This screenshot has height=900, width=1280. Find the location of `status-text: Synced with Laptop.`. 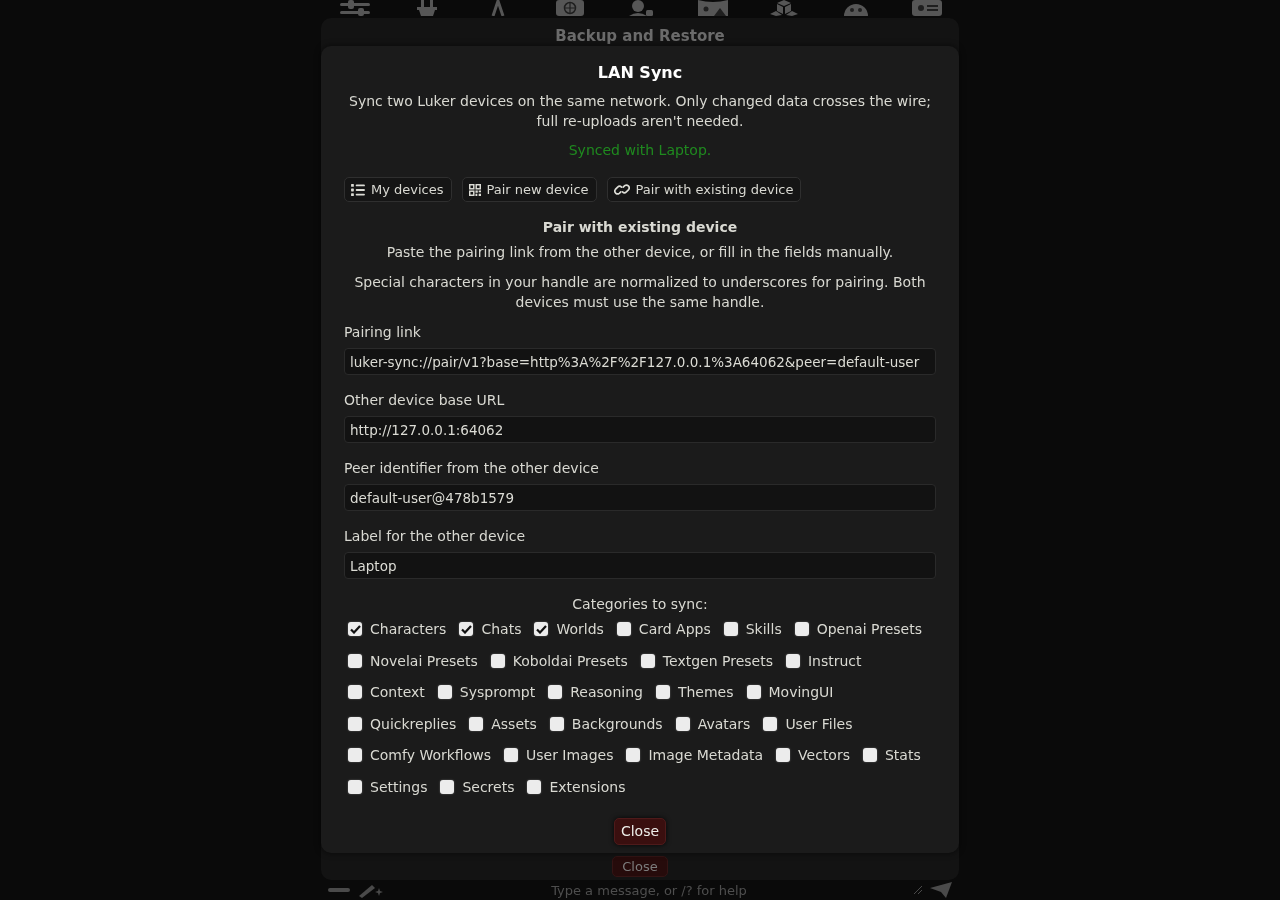

status-text: Synced with Laptop. is located at coordinates (640, 150).